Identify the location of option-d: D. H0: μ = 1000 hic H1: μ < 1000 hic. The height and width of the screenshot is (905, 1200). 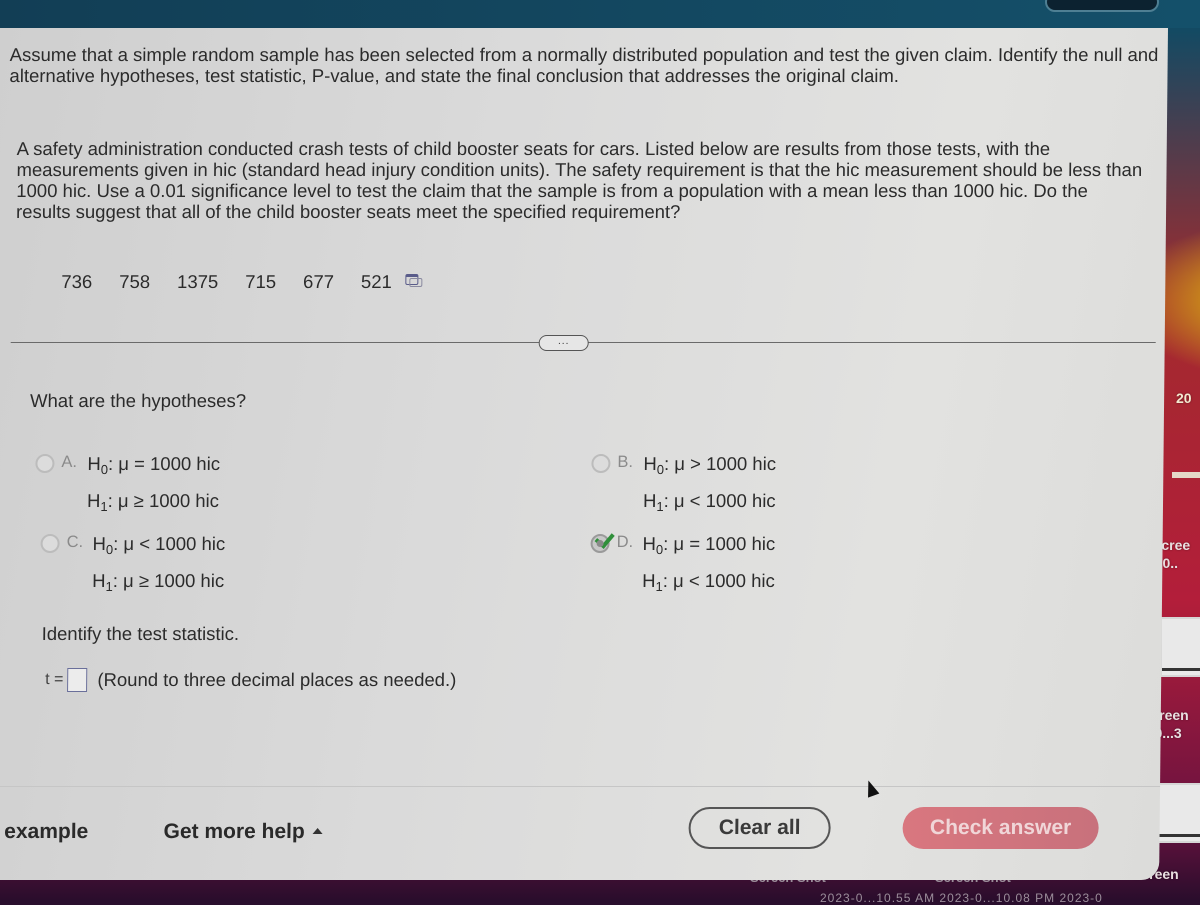
(682, 562).